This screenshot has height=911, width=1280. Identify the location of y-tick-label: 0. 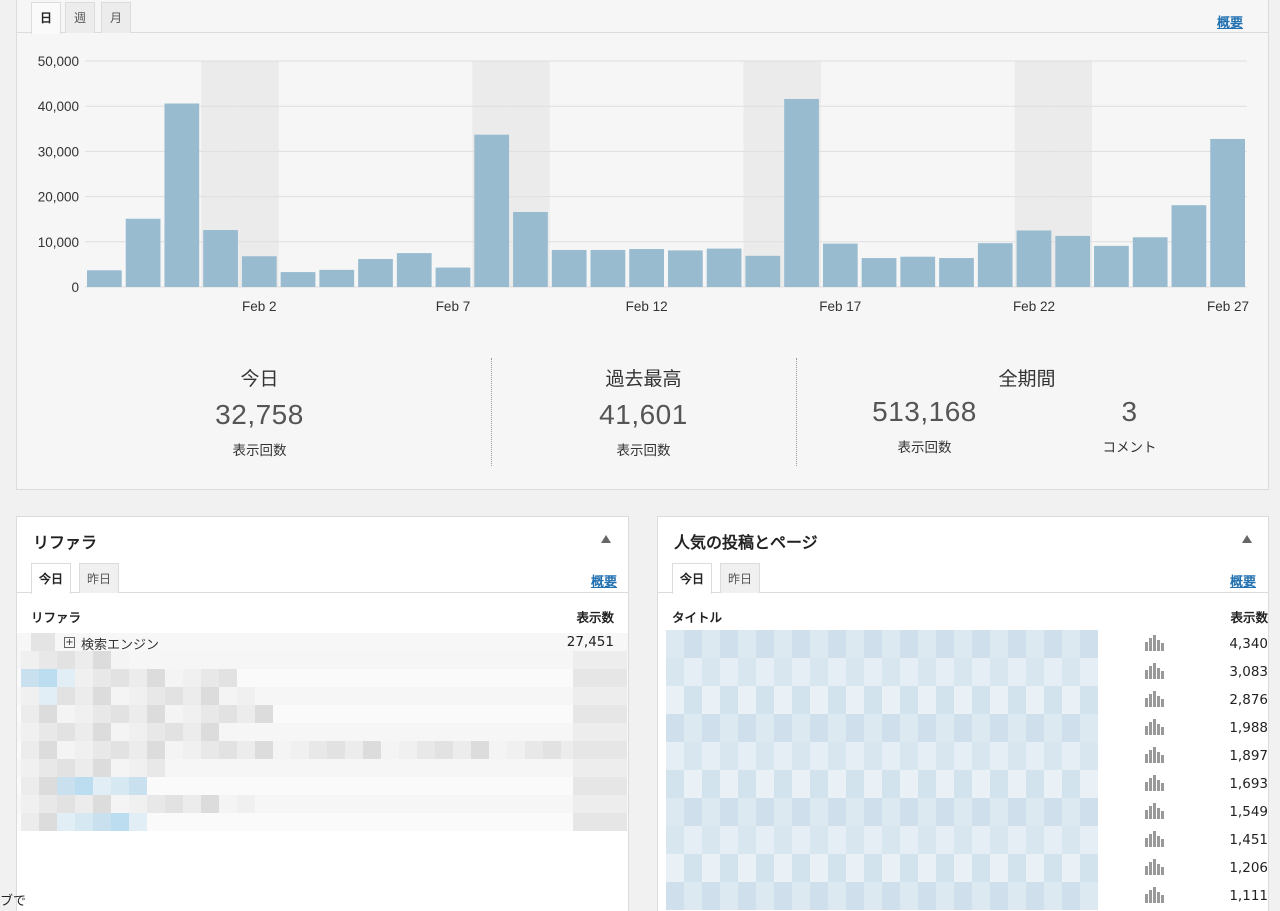
(75, 287).